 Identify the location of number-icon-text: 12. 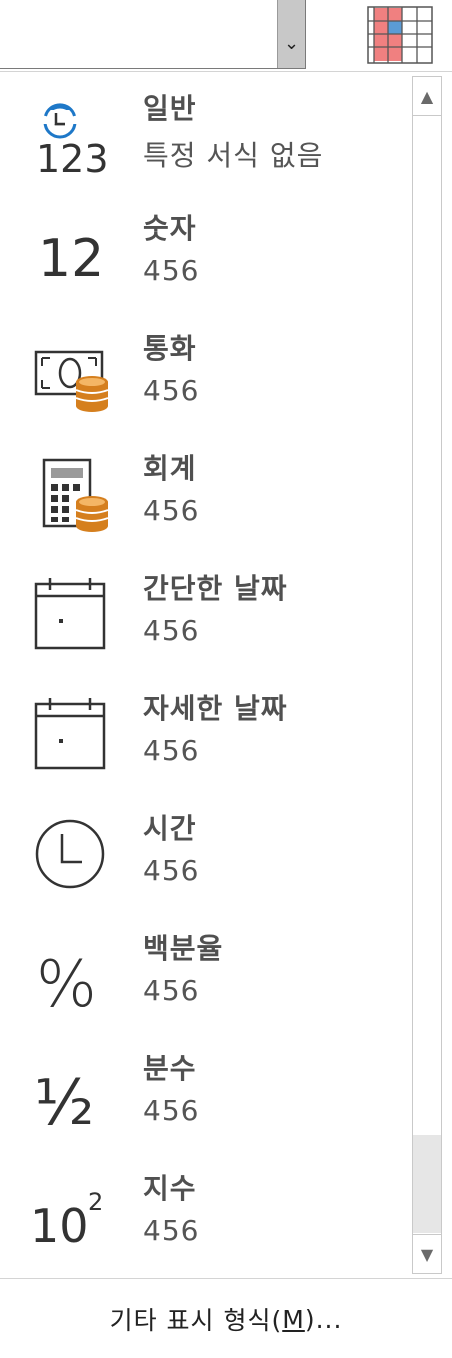
(71, 259).